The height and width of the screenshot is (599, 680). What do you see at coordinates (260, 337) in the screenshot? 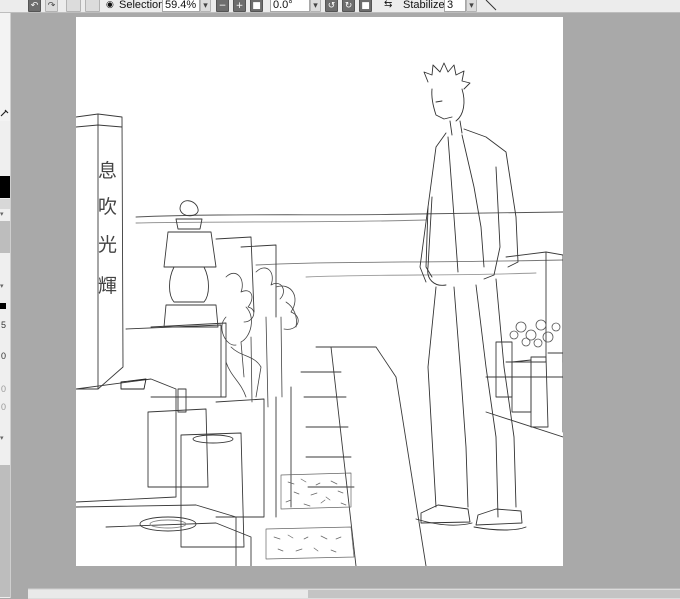
I see `lily-bouquet` at bounding box center [260, 337].